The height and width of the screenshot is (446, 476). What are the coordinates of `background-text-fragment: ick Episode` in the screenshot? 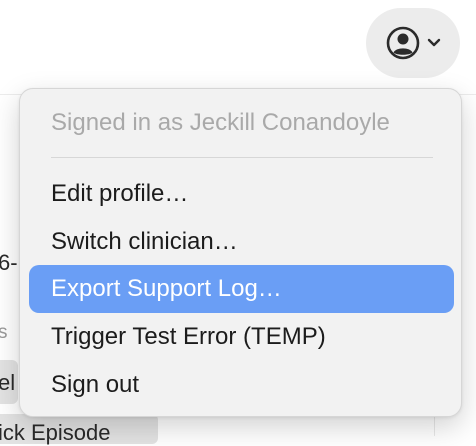 It's located at (55, 432).